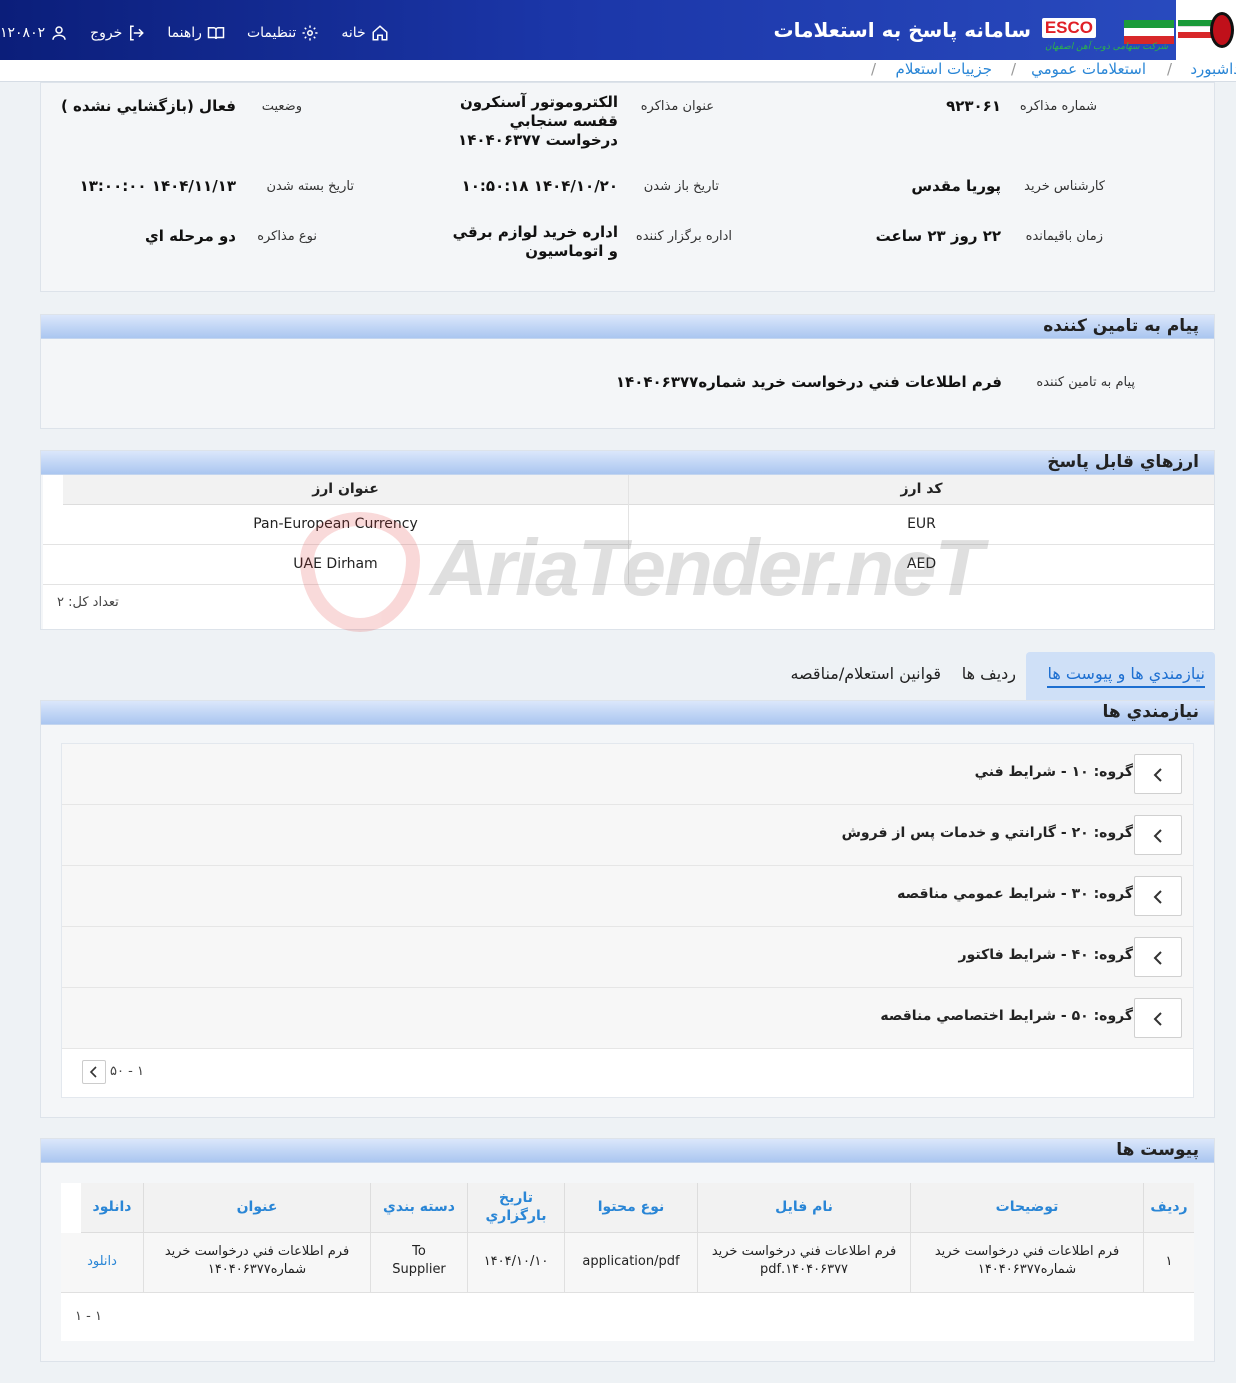  Describe the element at coordinates (112, 1207) in the screenshot. I see `col-download: دانلود` at that location.